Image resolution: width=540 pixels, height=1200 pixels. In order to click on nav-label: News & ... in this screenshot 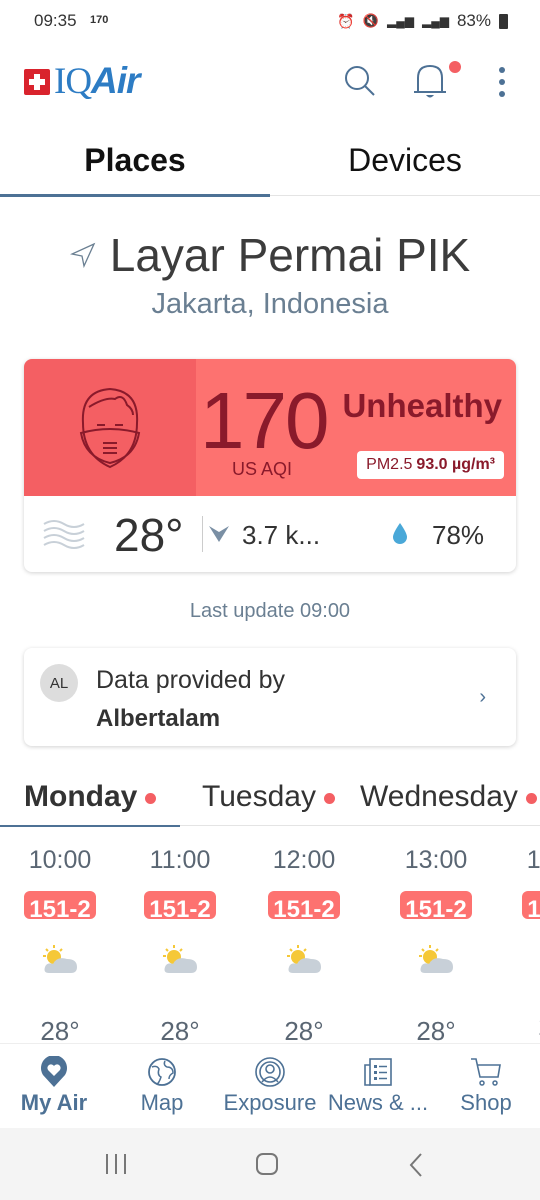, I will do `click(378, 1102)`.